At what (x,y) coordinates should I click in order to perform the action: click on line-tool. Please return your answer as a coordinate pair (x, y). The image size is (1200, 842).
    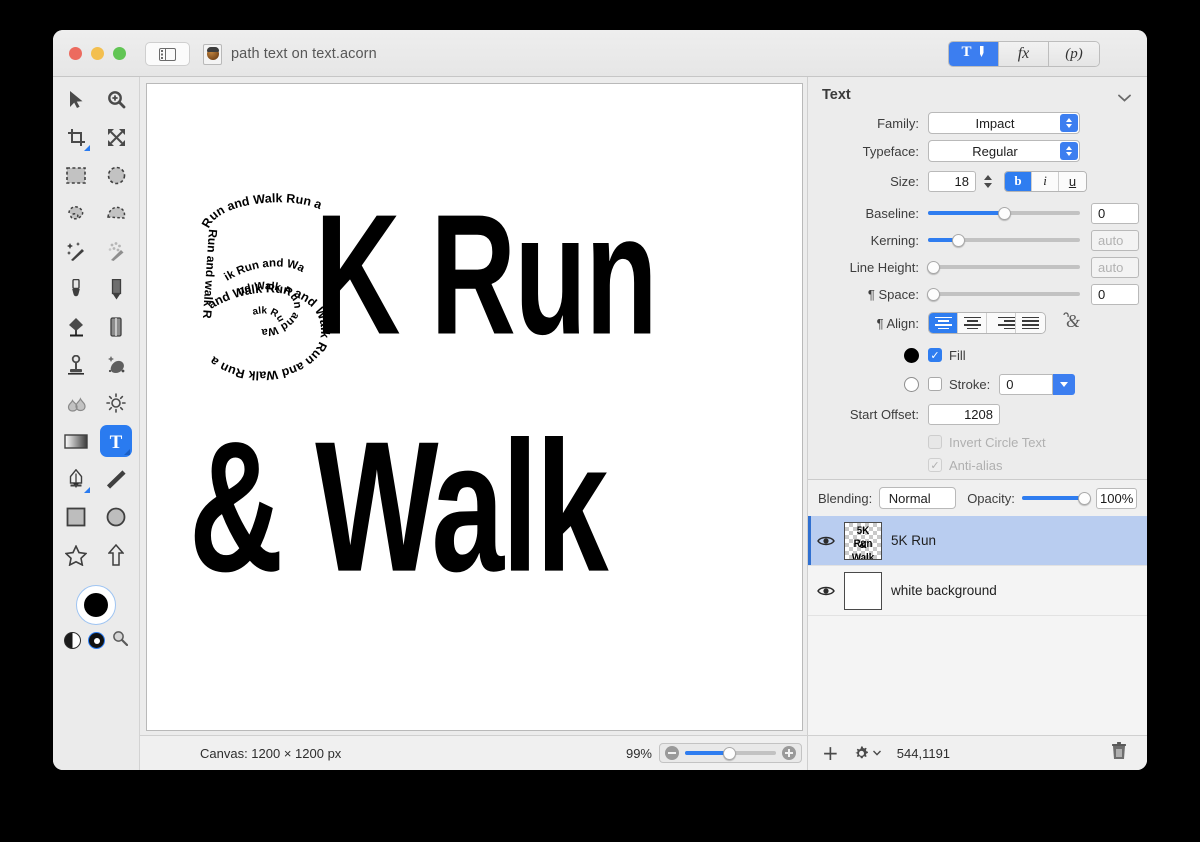
    Looking at the image, I should click on (116, 479).